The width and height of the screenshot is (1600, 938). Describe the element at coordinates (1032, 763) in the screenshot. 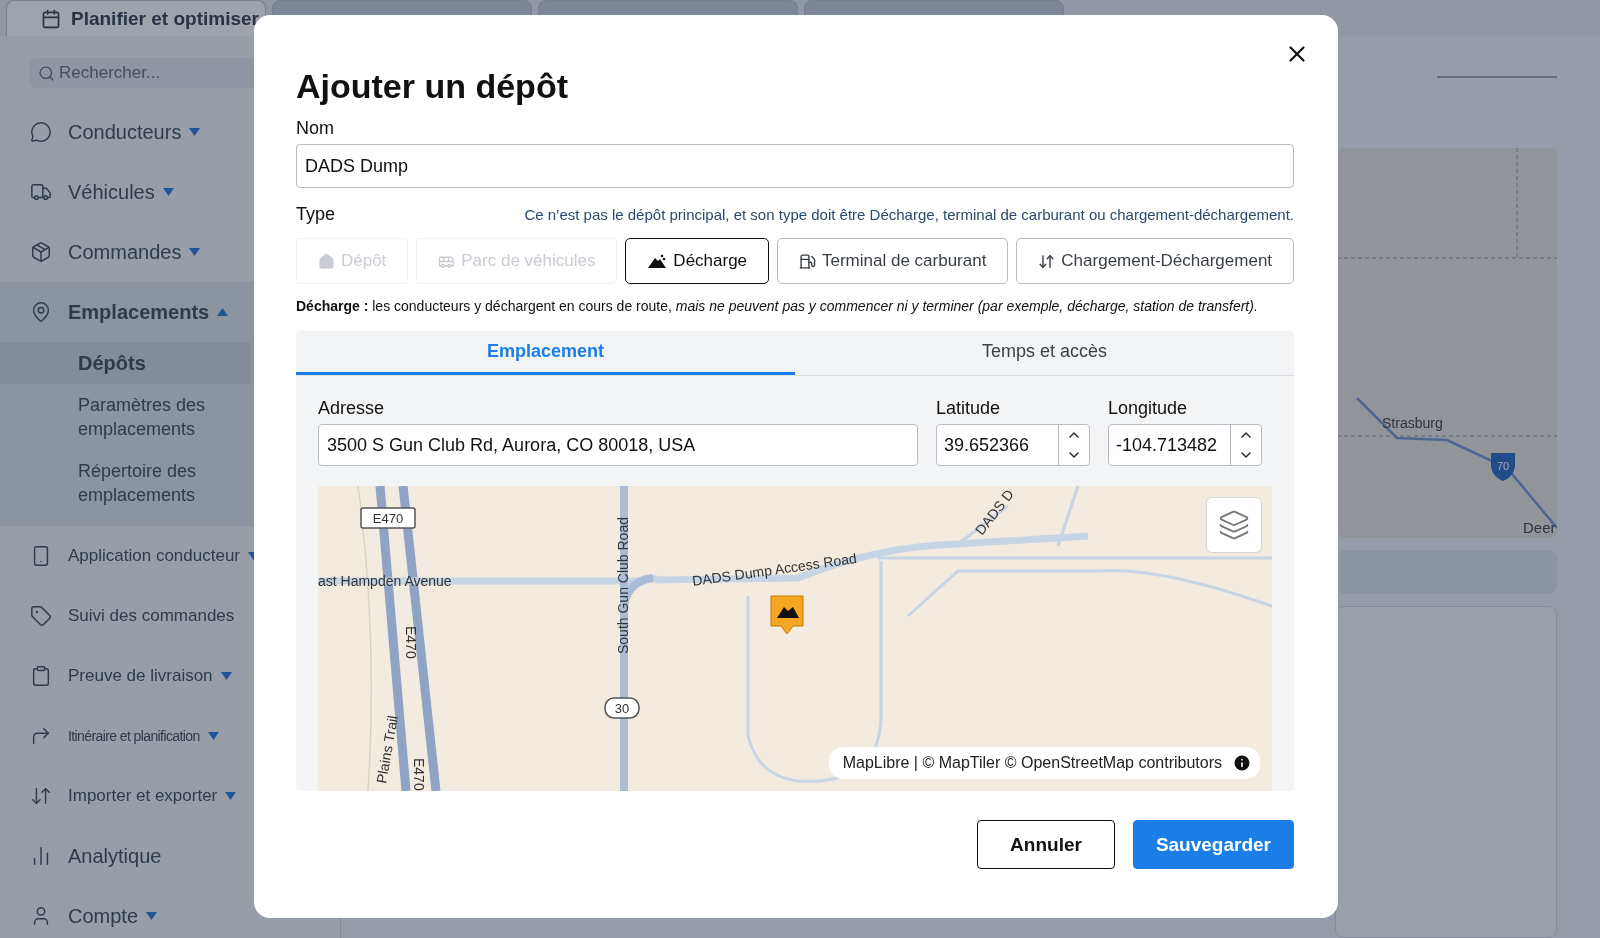

I see `map-attribution: MapLibre | © MapTiler © OpenStreetMap contributors` at that location.